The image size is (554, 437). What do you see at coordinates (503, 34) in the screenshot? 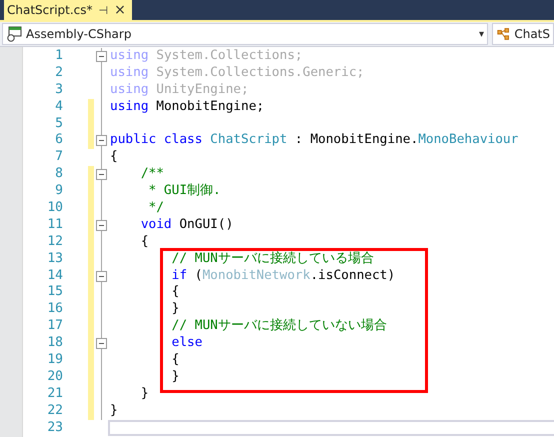
I see `class-icon` at bounding box center [503, 34].